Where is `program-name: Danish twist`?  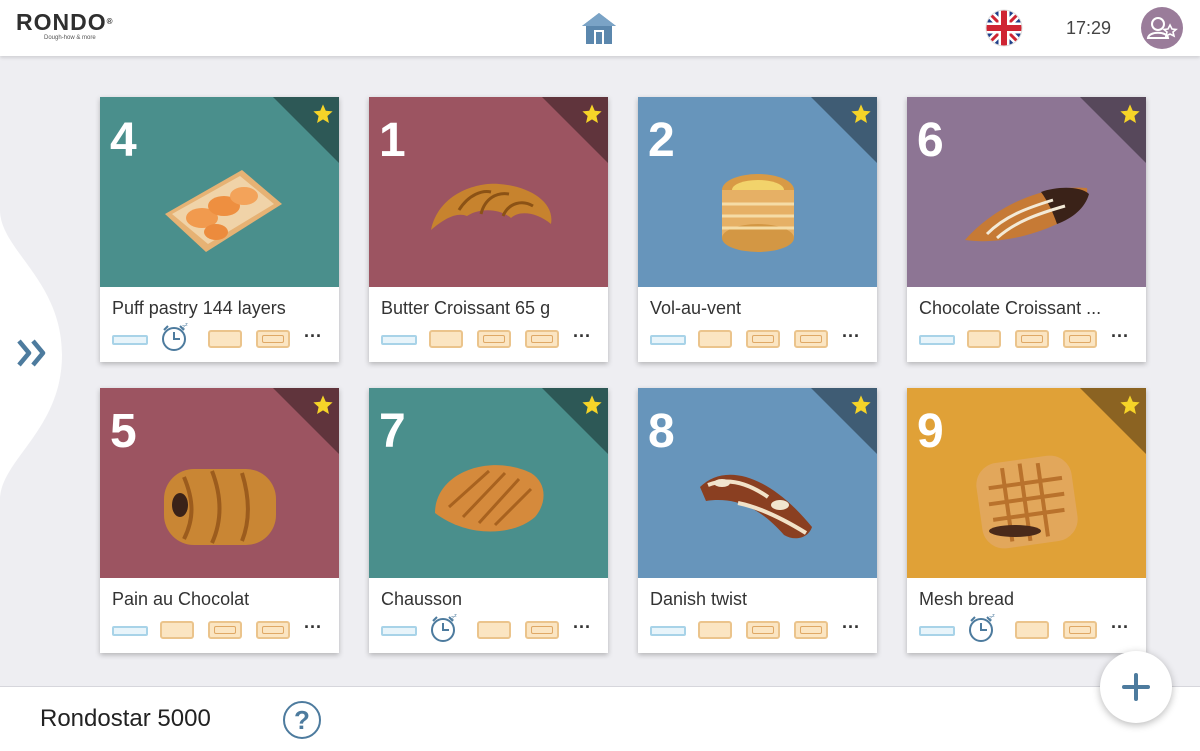 program-name: Danish twist is located at coordinates (699, 599).